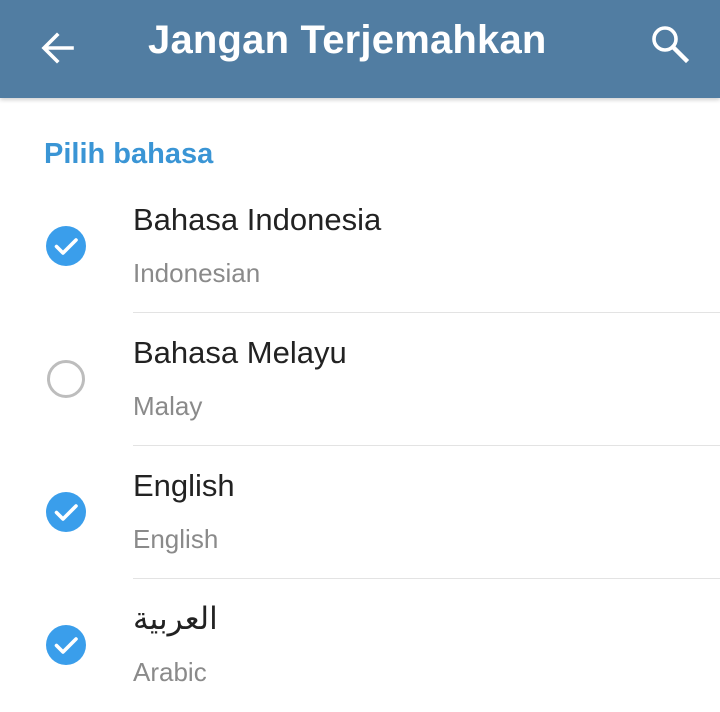 The height and width of the screenshot is (712, 720). What do you see at coordinates (347, 40) in the screenshot?
I see `page-title: Jangan Terjemahkan` at bounding box center [347, 40].